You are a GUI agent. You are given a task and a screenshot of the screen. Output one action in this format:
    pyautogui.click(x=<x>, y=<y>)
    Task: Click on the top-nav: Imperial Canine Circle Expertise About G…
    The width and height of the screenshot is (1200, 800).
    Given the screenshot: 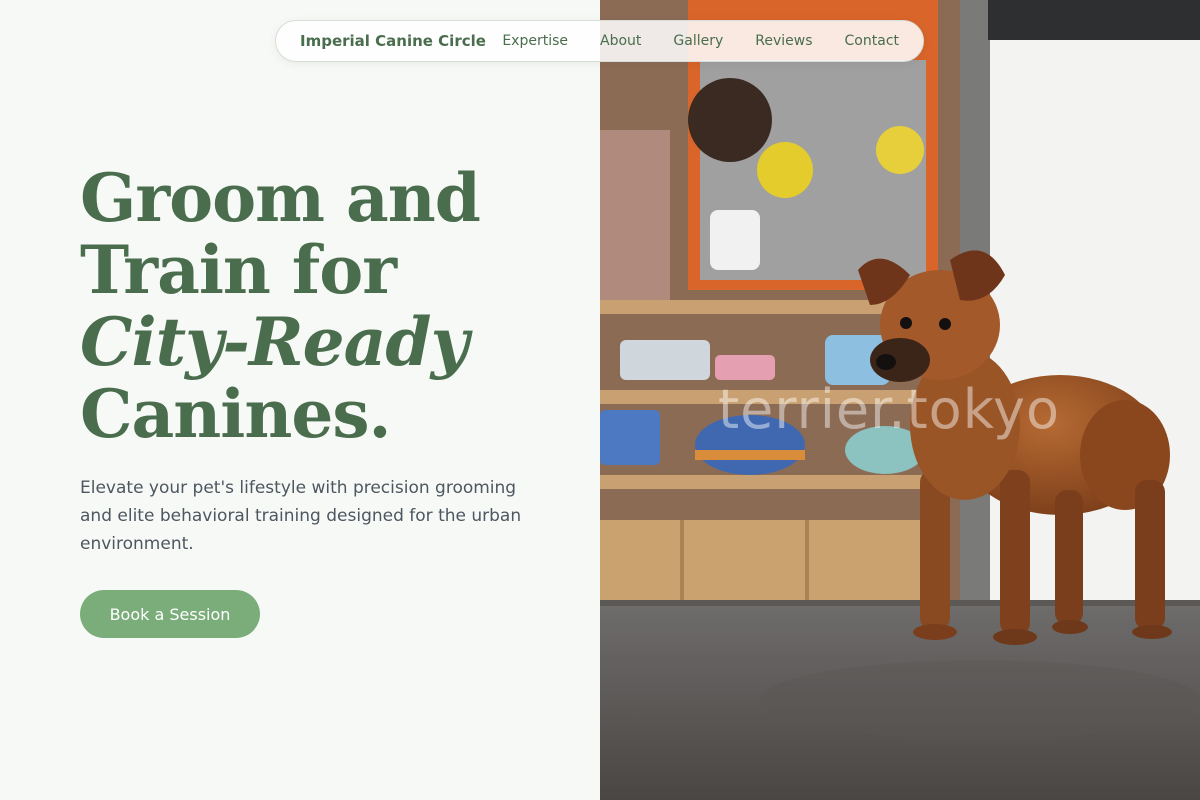 What is the action you would take?
    pyautogui.click(x=599, y=41)
    